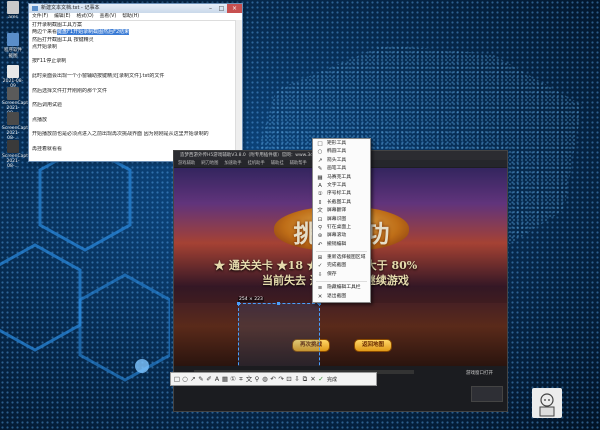  I want to click on notepad-line: 开始播放前也是必须点进入之前出现再次挑战界面 因为刚刚是从这里开始录制的, so click(135, 134).